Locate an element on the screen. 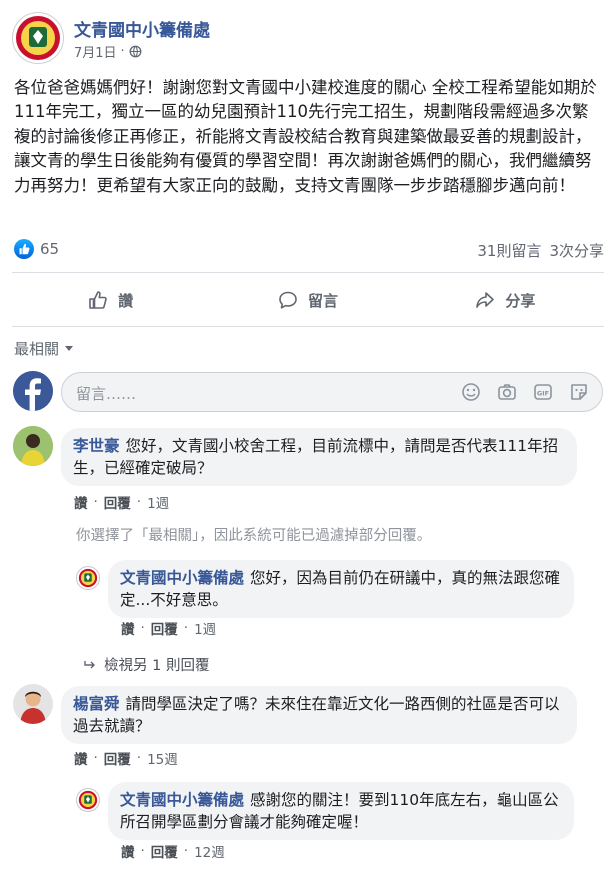  filter-note: 你選擇了「最相關」，因此系統可能已過濾掉部分回覆。 is located at coordinates (254, 536).